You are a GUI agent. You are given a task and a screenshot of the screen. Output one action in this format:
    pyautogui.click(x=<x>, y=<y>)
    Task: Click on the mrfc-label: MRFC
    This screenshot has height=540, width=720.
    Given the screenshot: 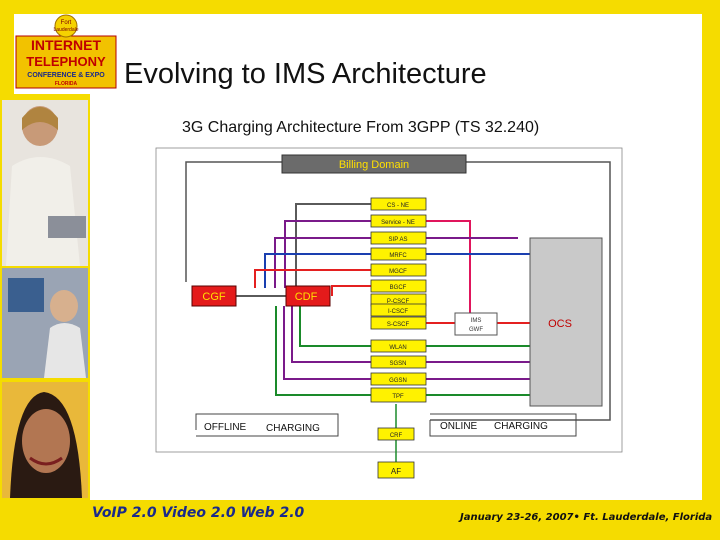 What is the action you would take?
    pyautogui.click(x=398, y=256)
    